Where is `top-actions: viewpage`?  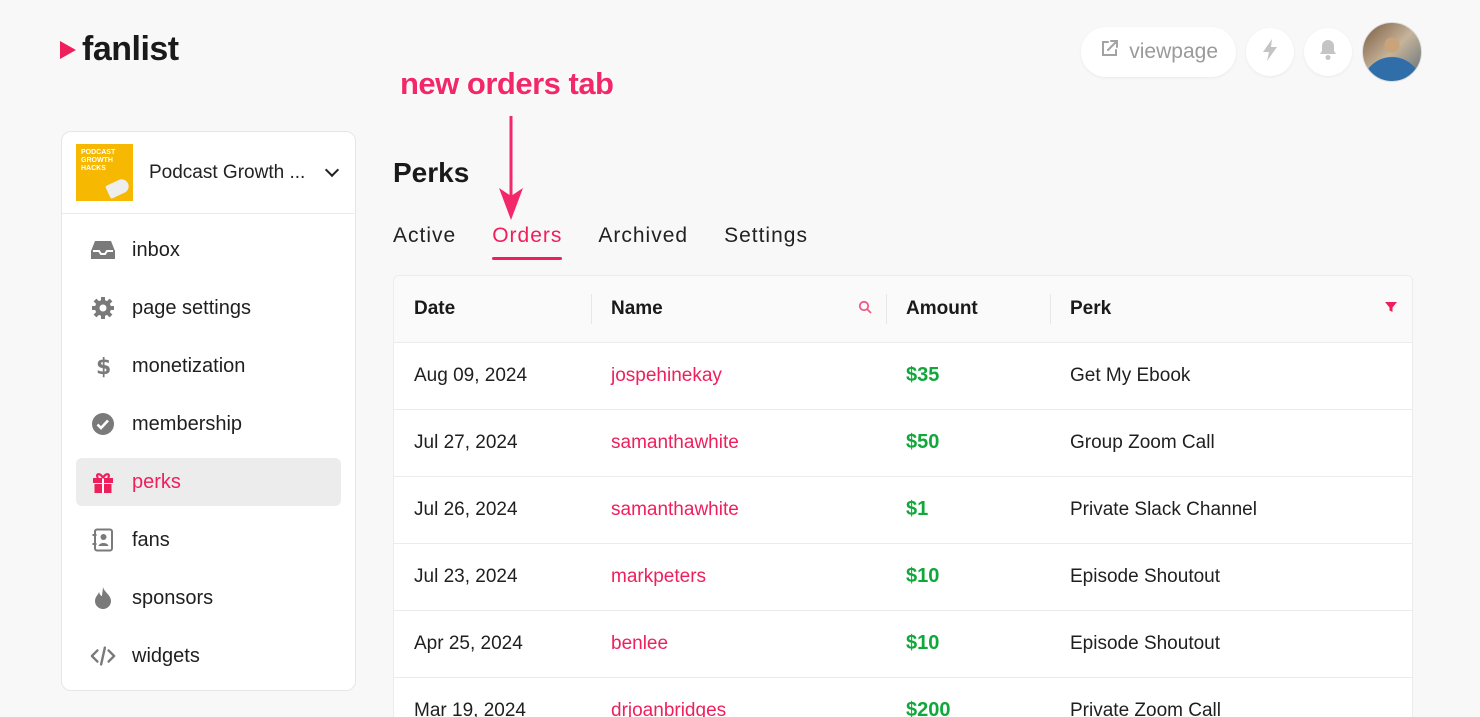 top-actions: viewpage is located at coordinates (1251, 52).